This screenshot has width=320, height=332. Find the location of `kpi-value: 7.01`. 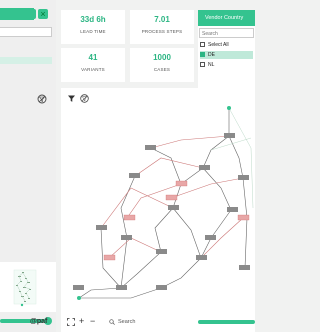

kpi-value: 7.01 is located at coordinates (162, 19).